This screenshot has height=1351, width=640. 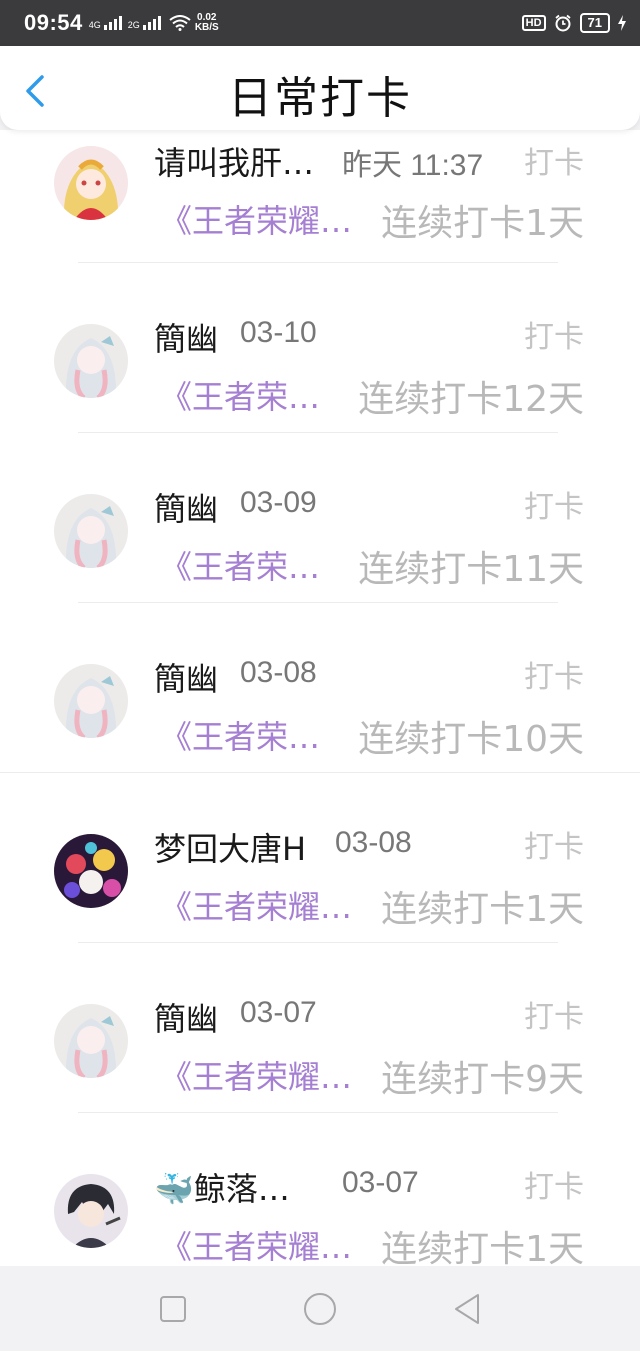 What do you see at coordinates (320, 1205) in the screenshot?
I see `list-item: 🐳鲸落… 03-07 打卡 《王者荣耀… 连续打卡1天` at bounding box center [320, 1205].